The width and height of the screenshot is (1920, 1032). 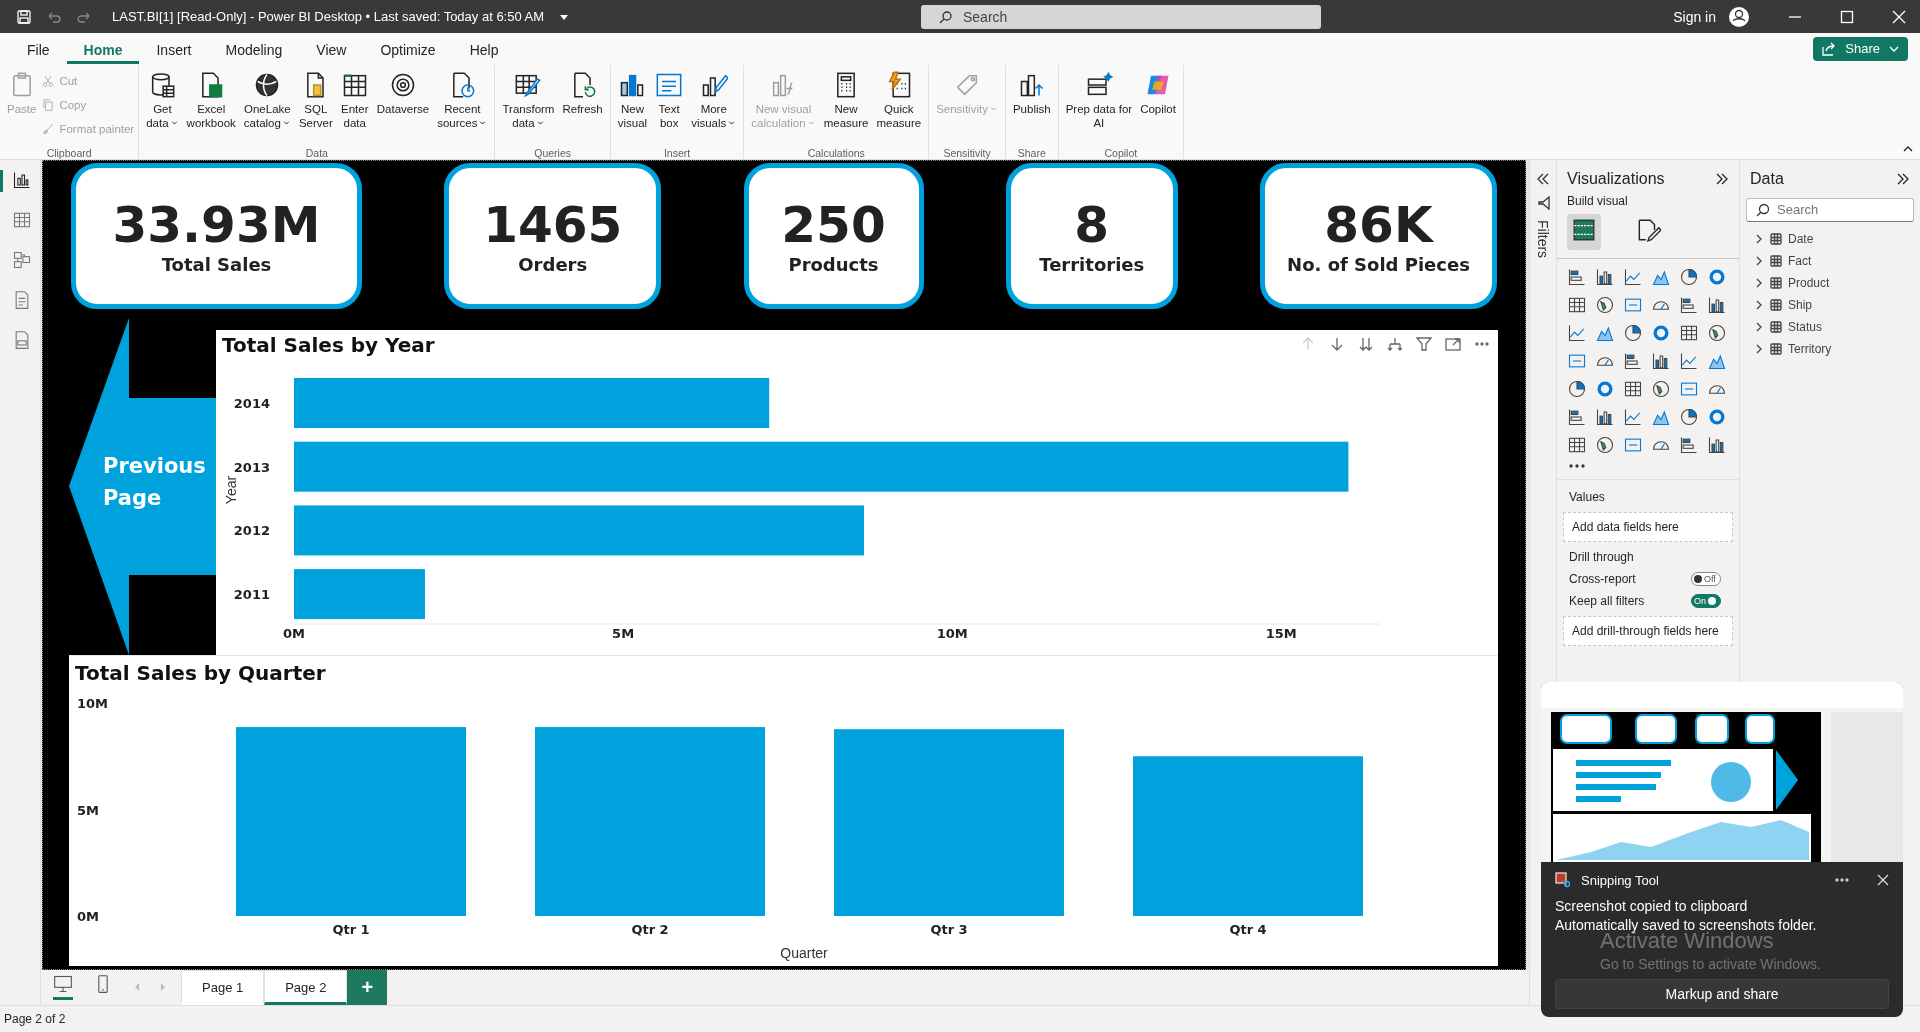 I want to click on axis-label: 2013, so click(x=251, y=467).